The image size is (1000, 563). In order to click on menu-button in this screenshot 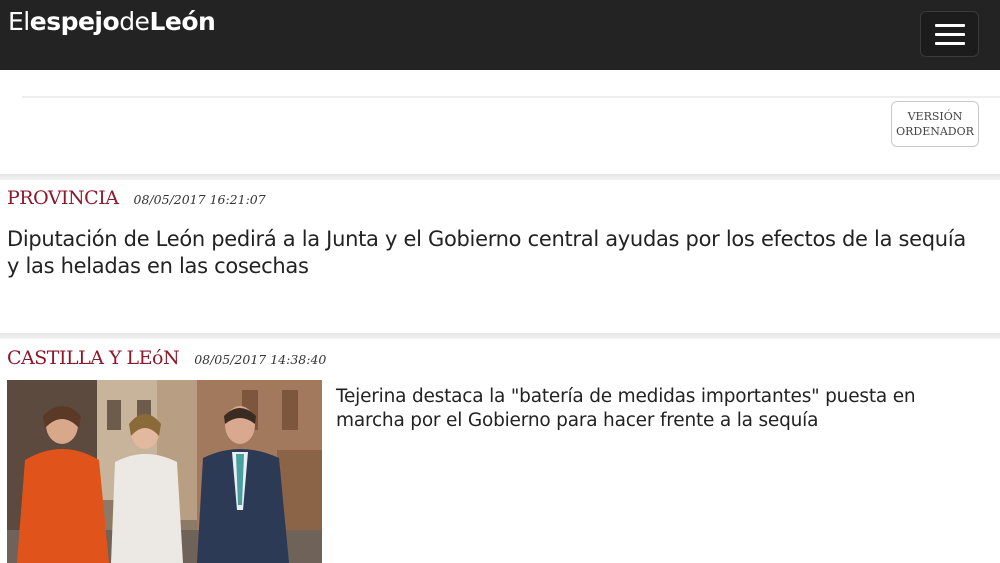, I will do `click(949, 34)`.